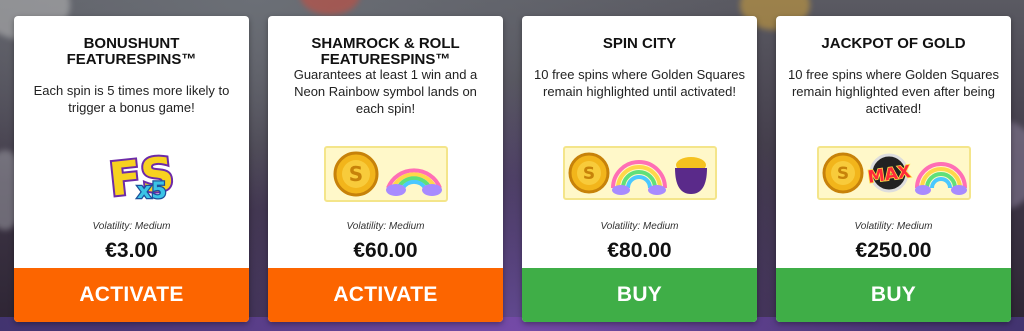  Describe the element at coordinates (893, 43) in the screenshot. I see `offer-title: JACKPOT OF GOLD` at that location.